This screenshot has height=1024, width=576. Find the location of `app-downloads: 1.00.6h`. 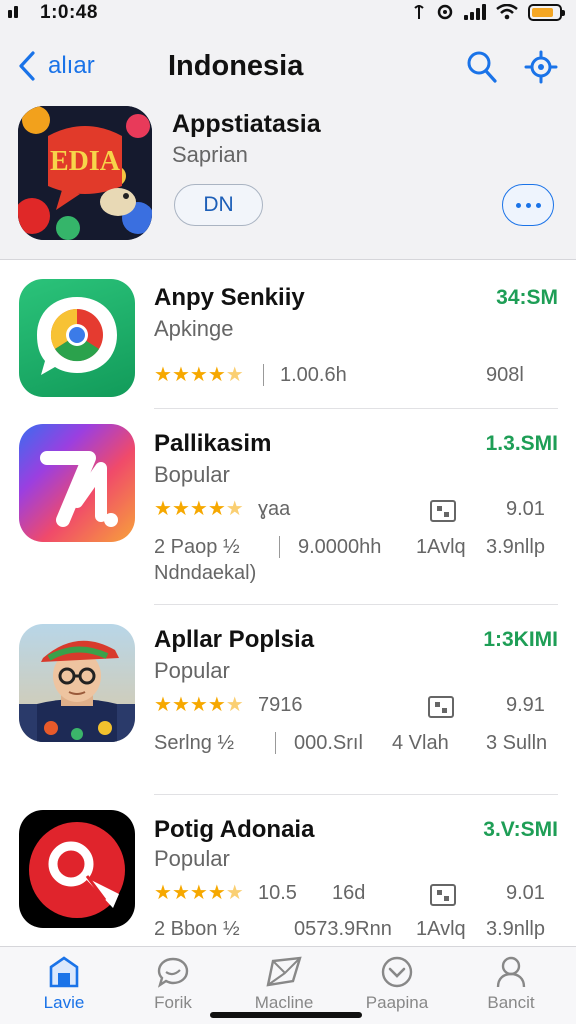

app-downloads: 1.00.6h is located at coordinates (313, 375).